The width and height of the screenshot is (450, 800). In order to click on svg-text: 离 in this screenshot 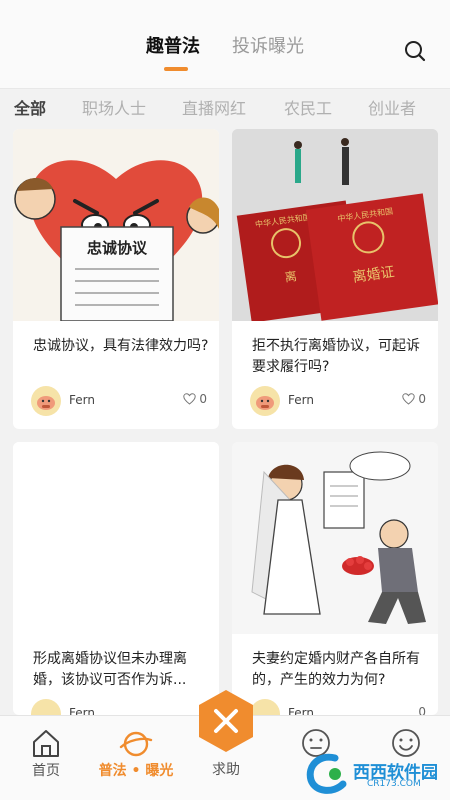, I will do `click(291, 276)`.